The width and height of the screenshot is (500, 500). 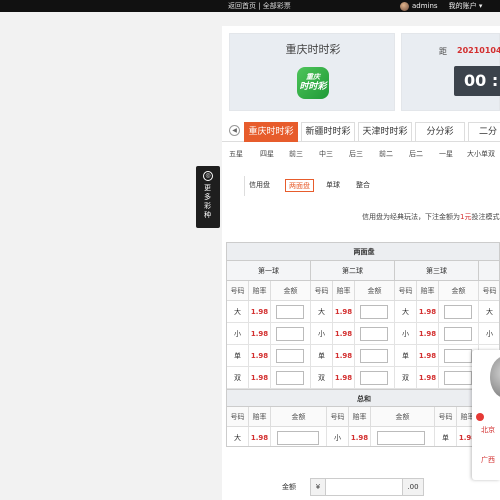 I want to click on lottery-card: 重庆时时彩 重庆 时时彩, so click(x=312, y=72).